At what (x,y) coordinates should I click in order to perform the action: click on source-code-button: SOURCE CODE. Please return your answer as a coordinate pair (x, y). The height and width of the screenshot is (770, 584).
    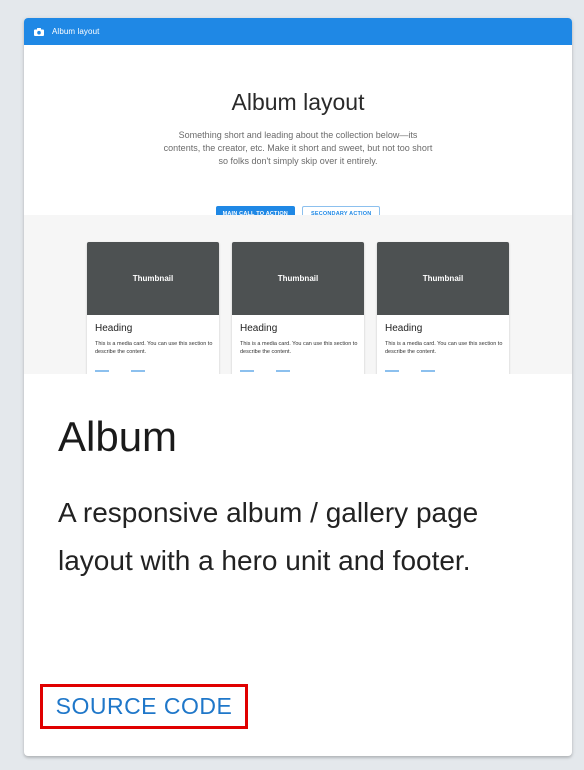
    Looking at the image, I should click on (144, 706).